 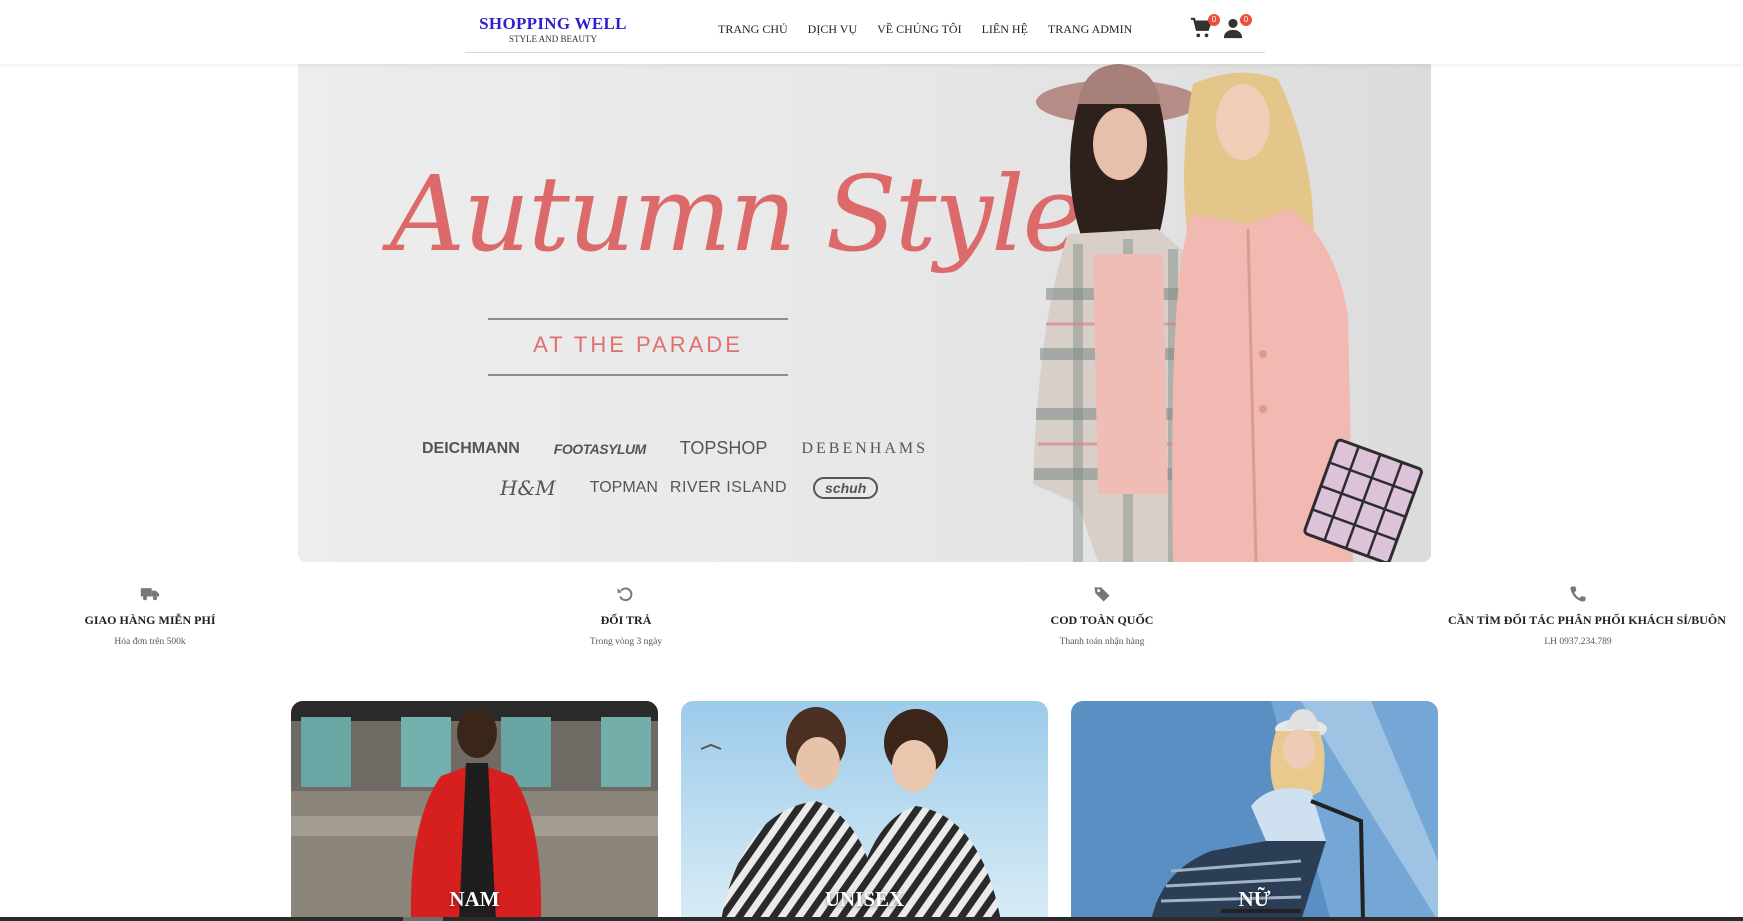 I want to click on truck-icon, so click(x=150, y=594).